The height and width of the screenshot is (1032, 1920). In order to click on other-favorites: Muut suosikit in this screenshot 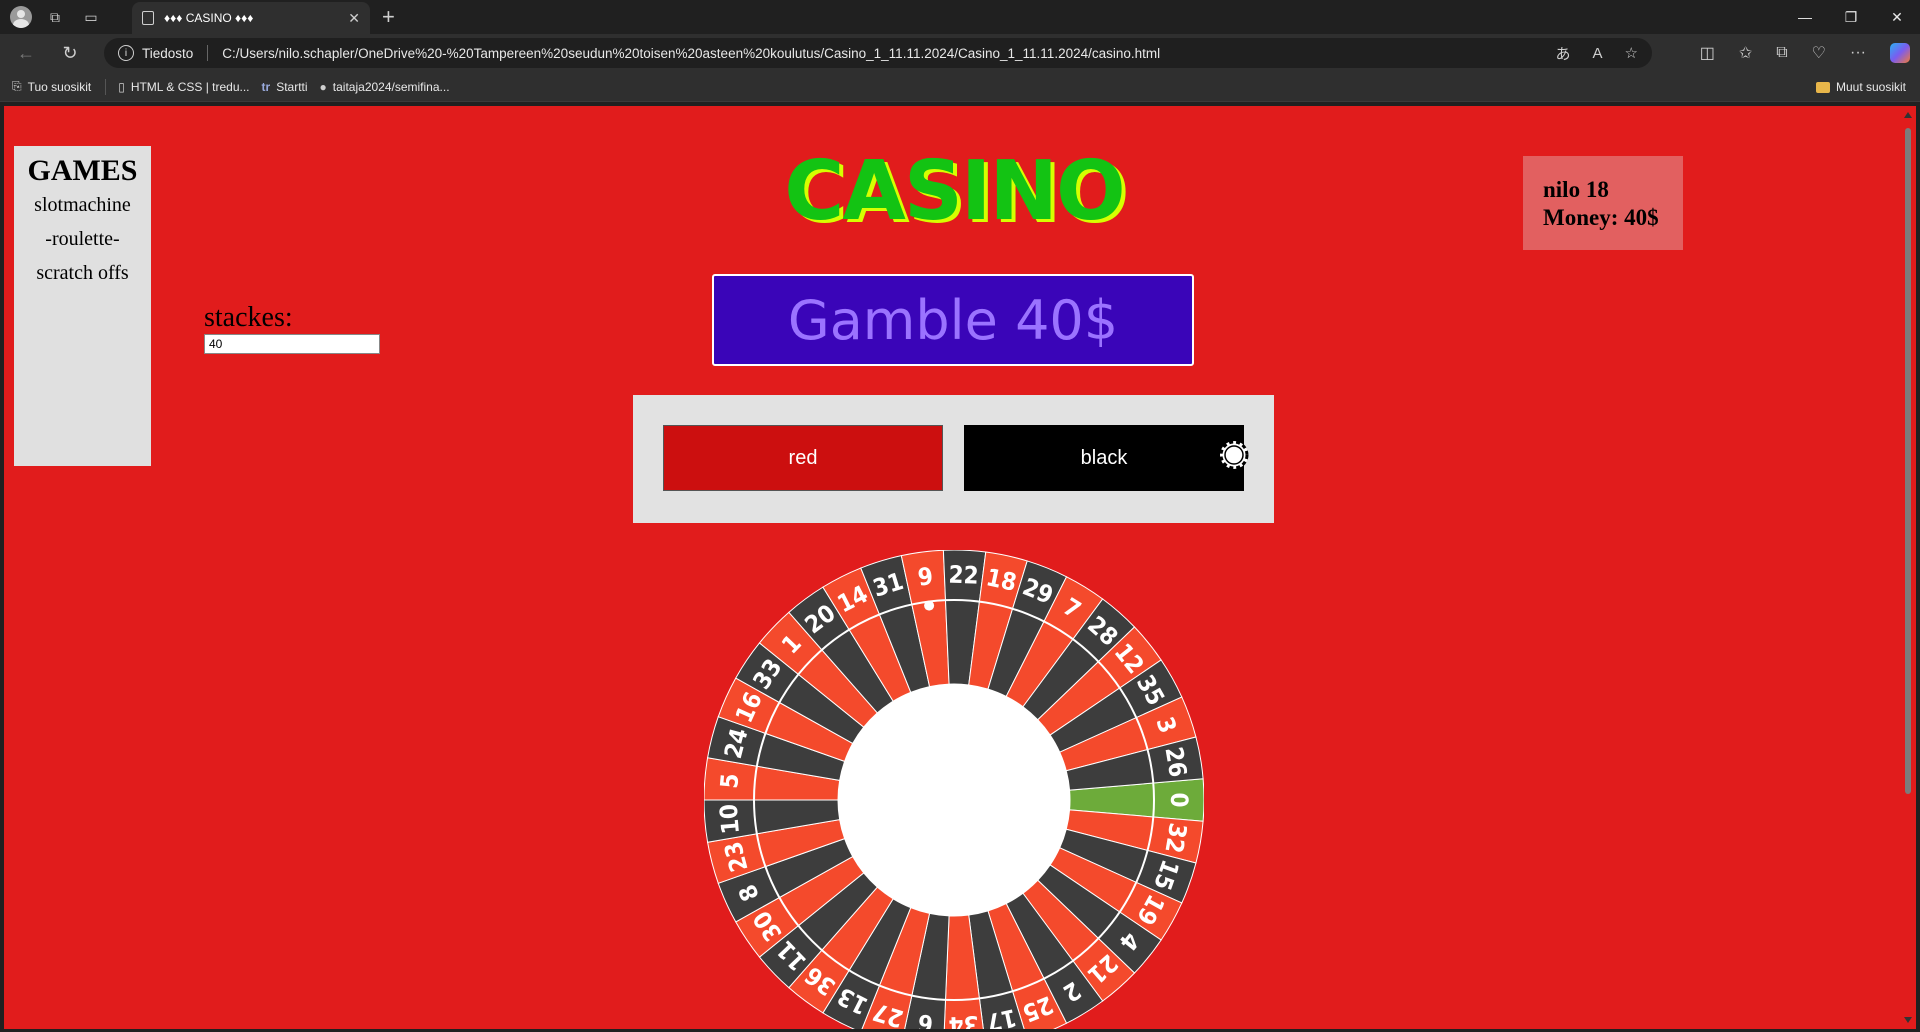, I will do `click(1860, 87)`.